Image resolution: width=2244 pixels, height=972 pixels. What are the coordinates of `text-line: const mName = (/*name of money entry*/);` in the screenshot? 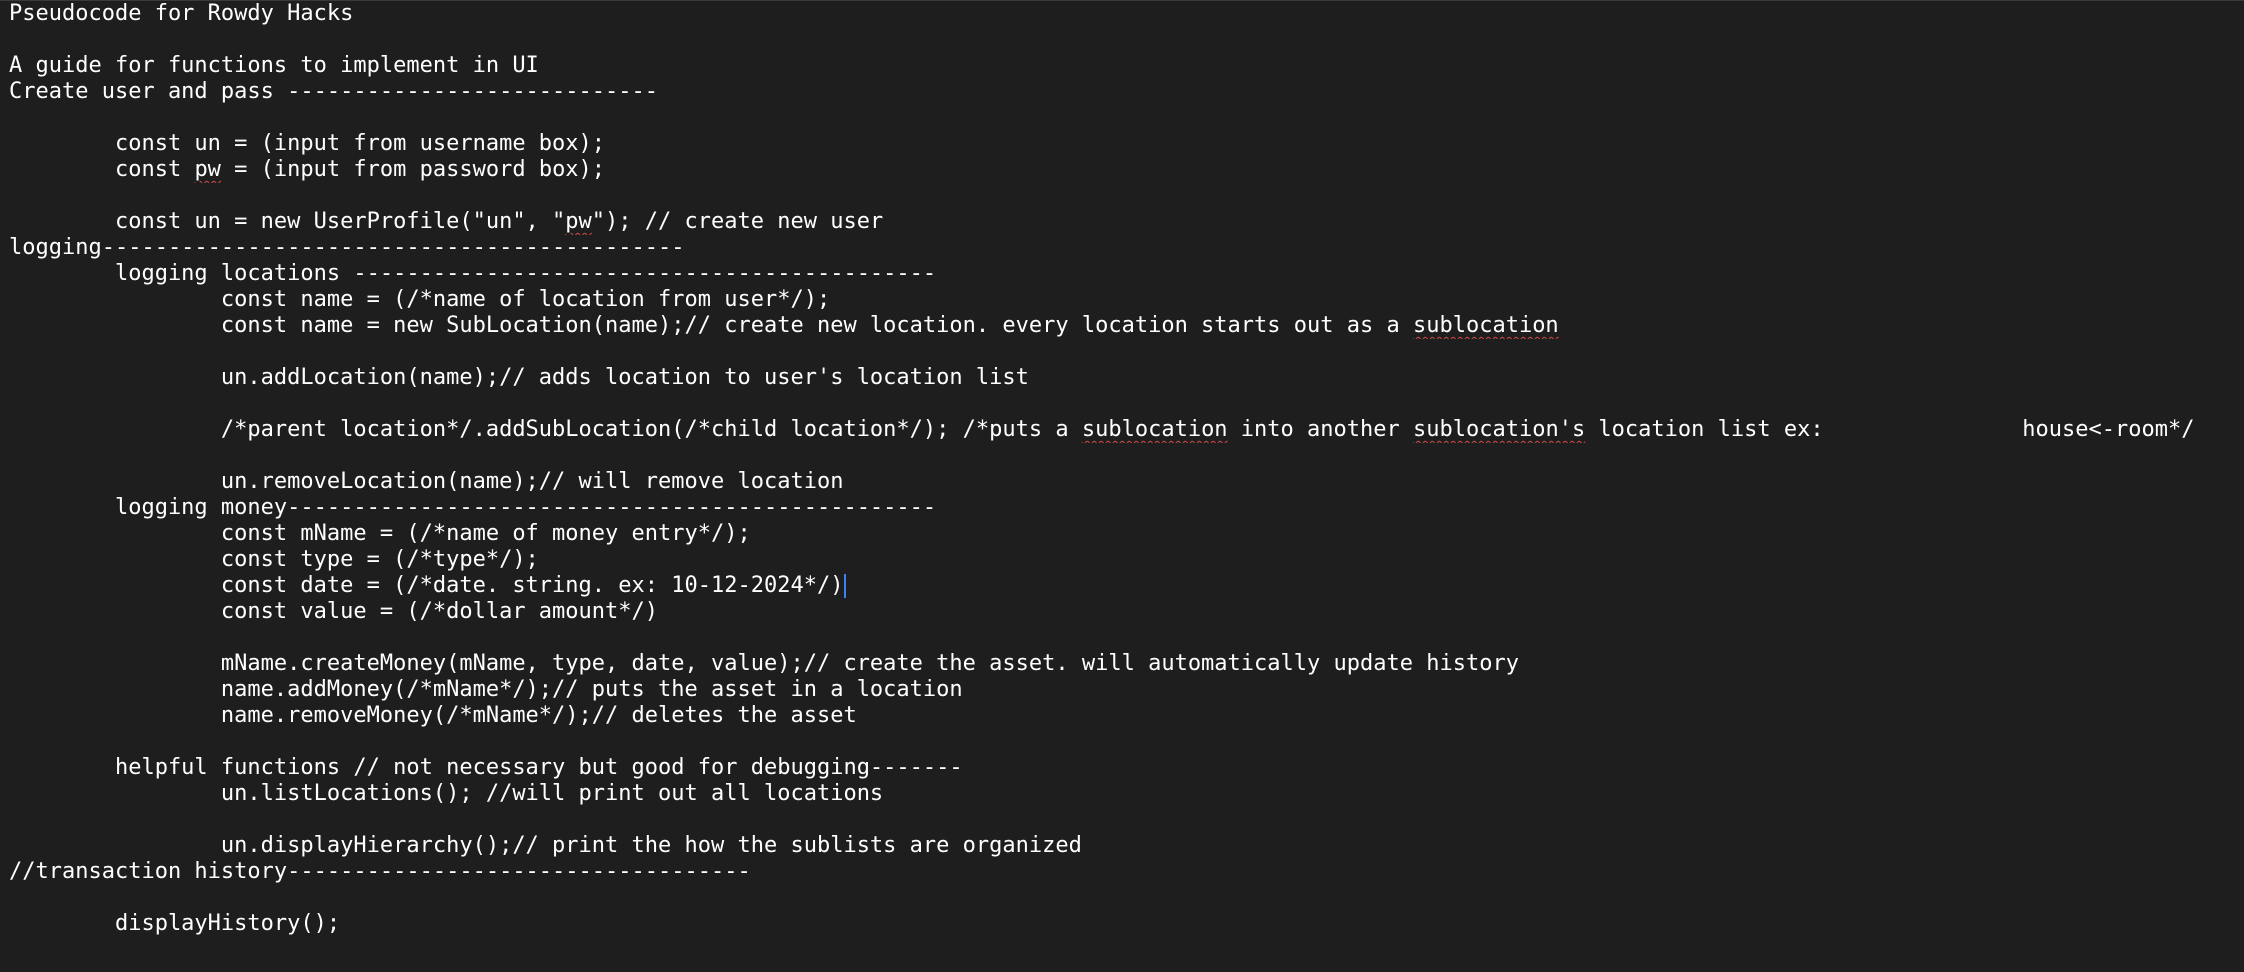 It's located at (1122, 534).